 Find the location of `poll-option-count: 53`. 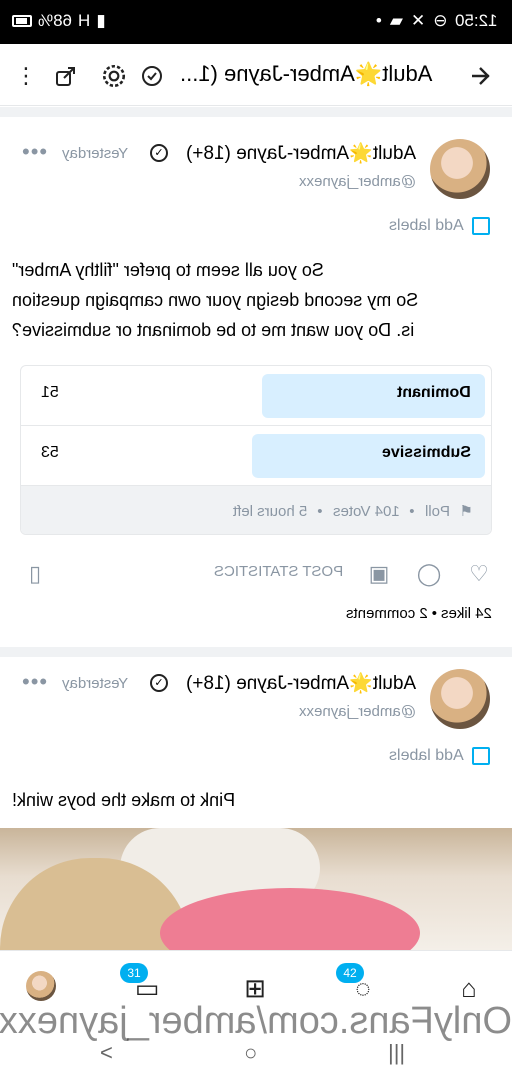

poll-option-count: 53 is located at coordinates (50, 452).